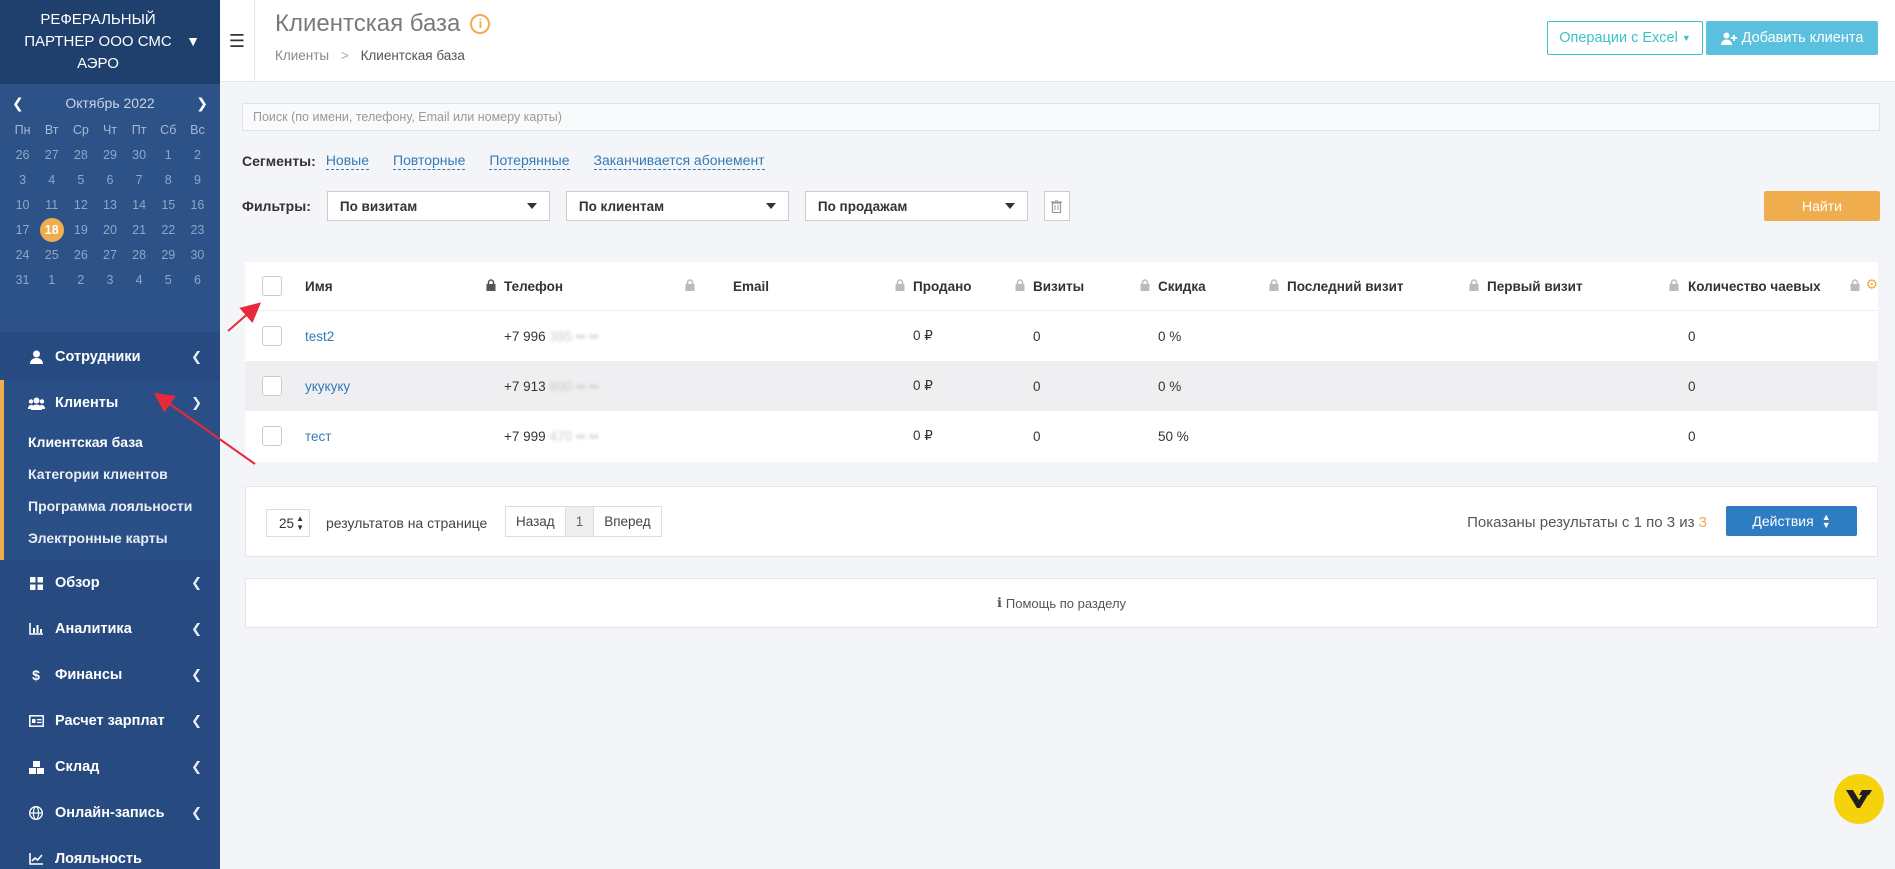 The height and width of the screenshot is (869, 1895). What do you see at coordinates (22, 230) in the screenshot?
I see `calendar-day: 17` at bounding box center [22, 230].